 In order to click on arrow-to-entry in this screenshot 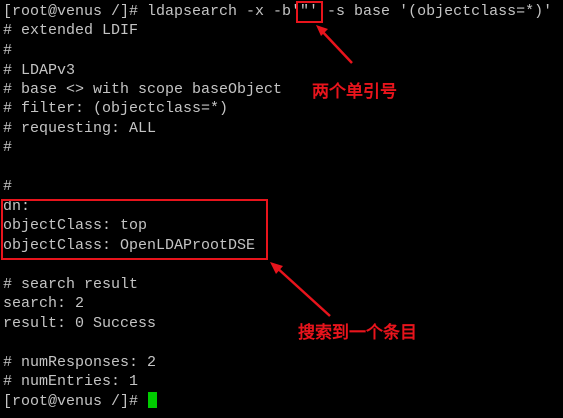, I will do `click(302, 291)`.